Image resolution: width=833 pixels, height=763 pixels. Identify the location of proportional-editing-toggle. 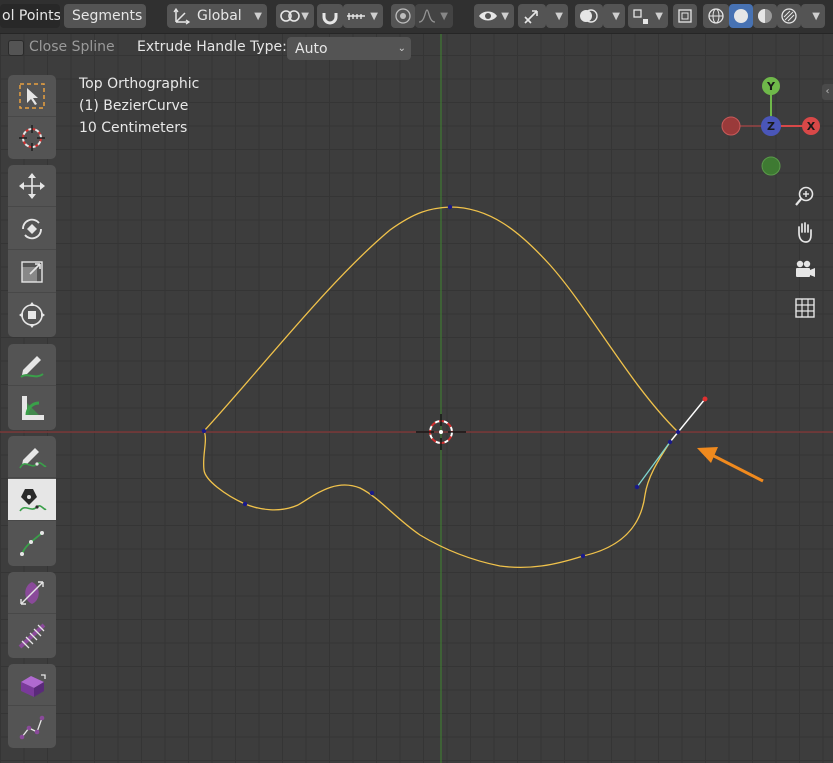
(403, 16).